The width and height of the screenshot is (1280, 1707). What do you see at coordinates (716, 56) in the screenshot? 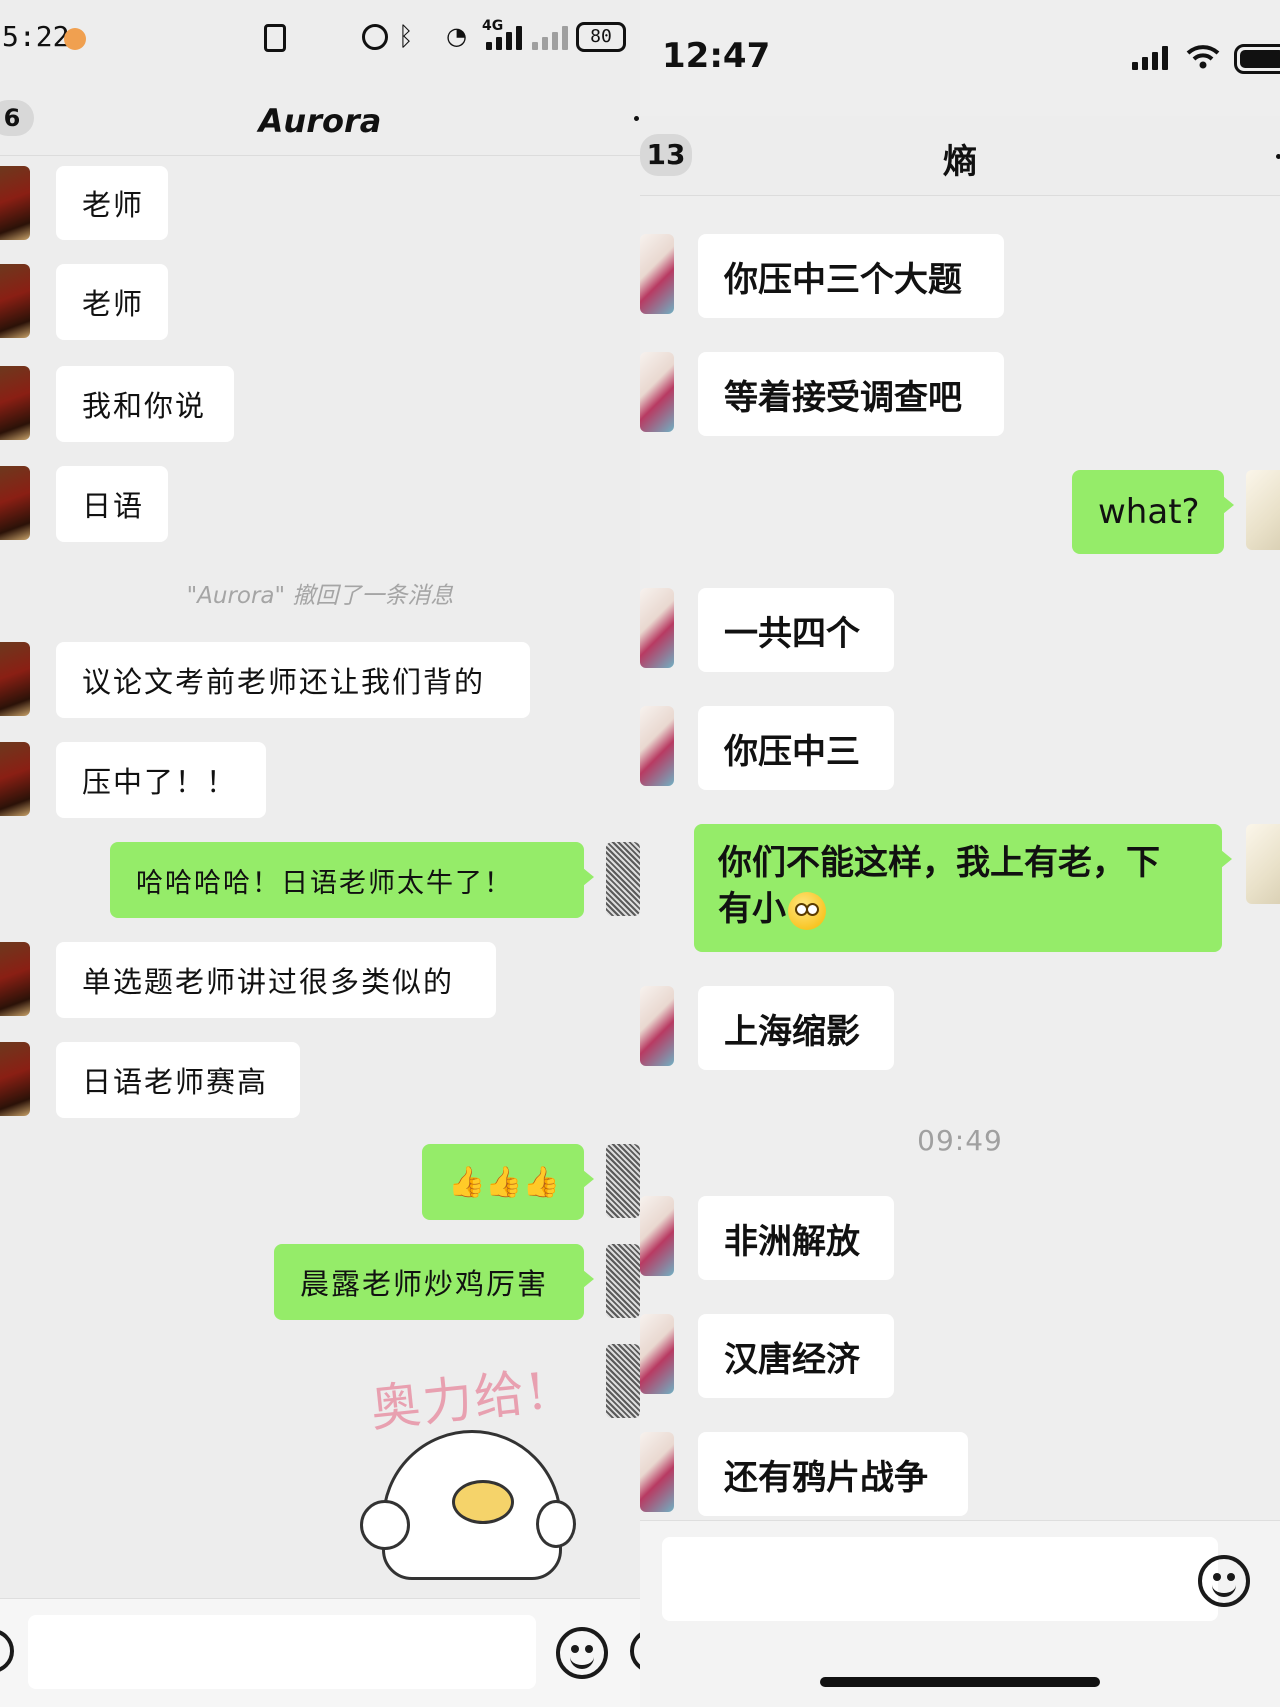
I see `status-time: 12:47` at bounding box center [716, 56].